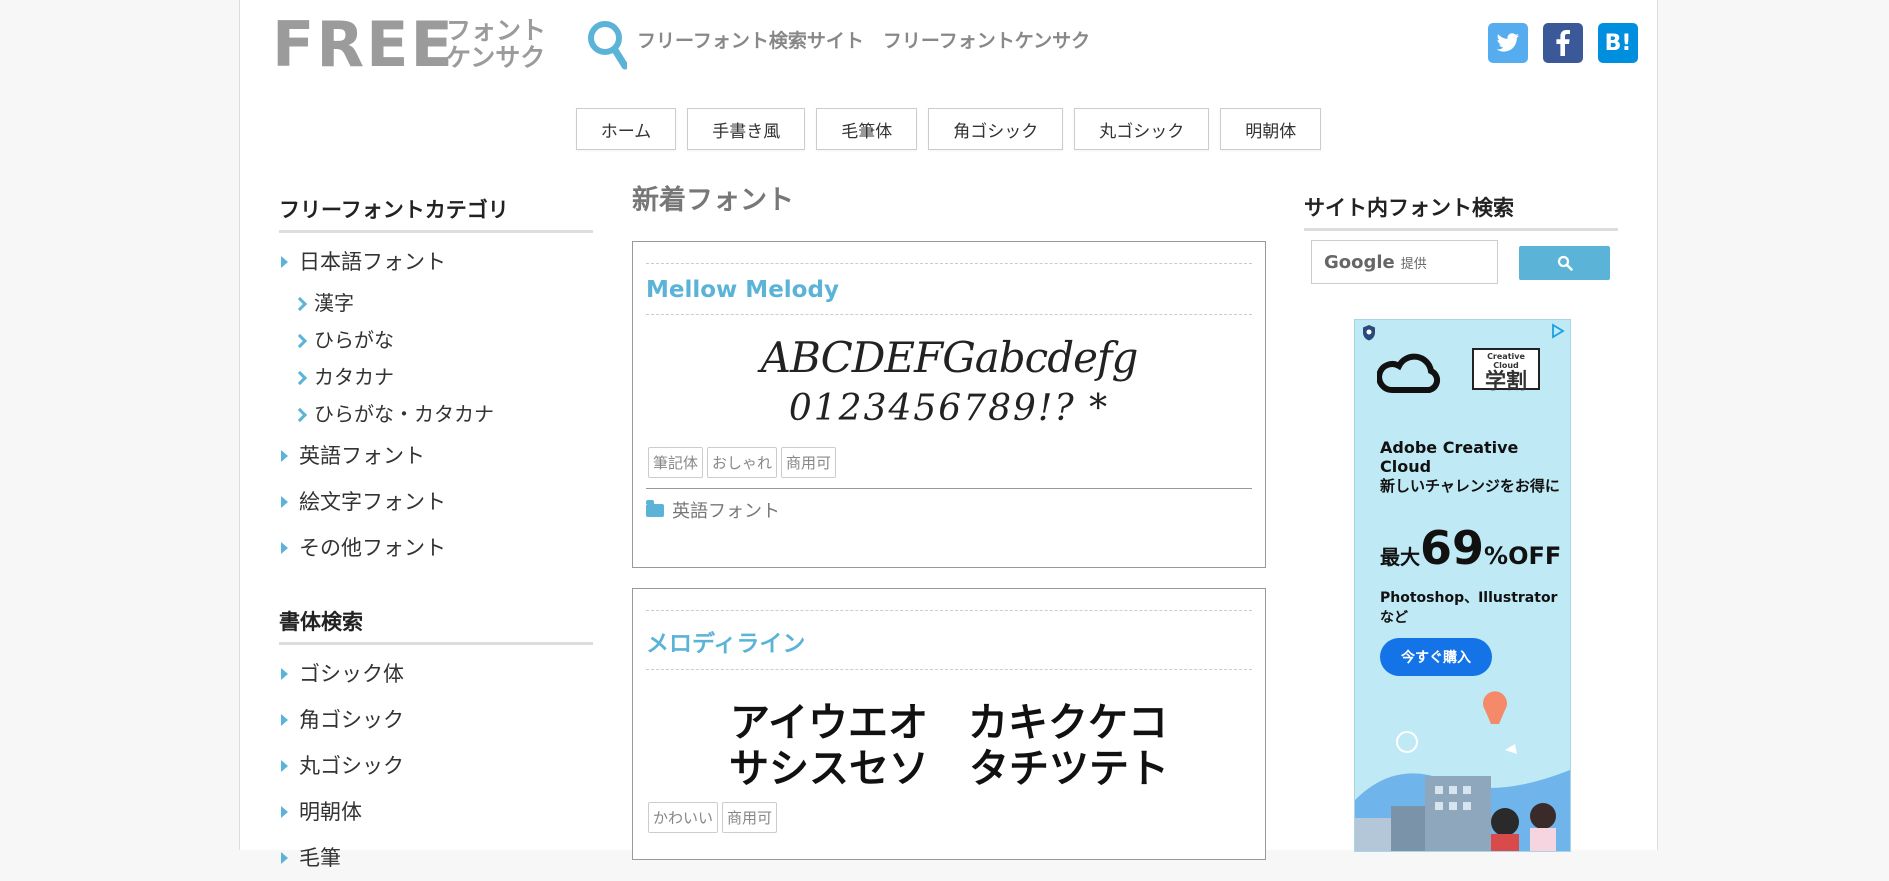 The height and width of the screenshot is (881, 1889). What do you see at coordinates (436, 625) in the screenshot?
I see `style-widget-title: 書体検索` at bounding box center [436, 625].